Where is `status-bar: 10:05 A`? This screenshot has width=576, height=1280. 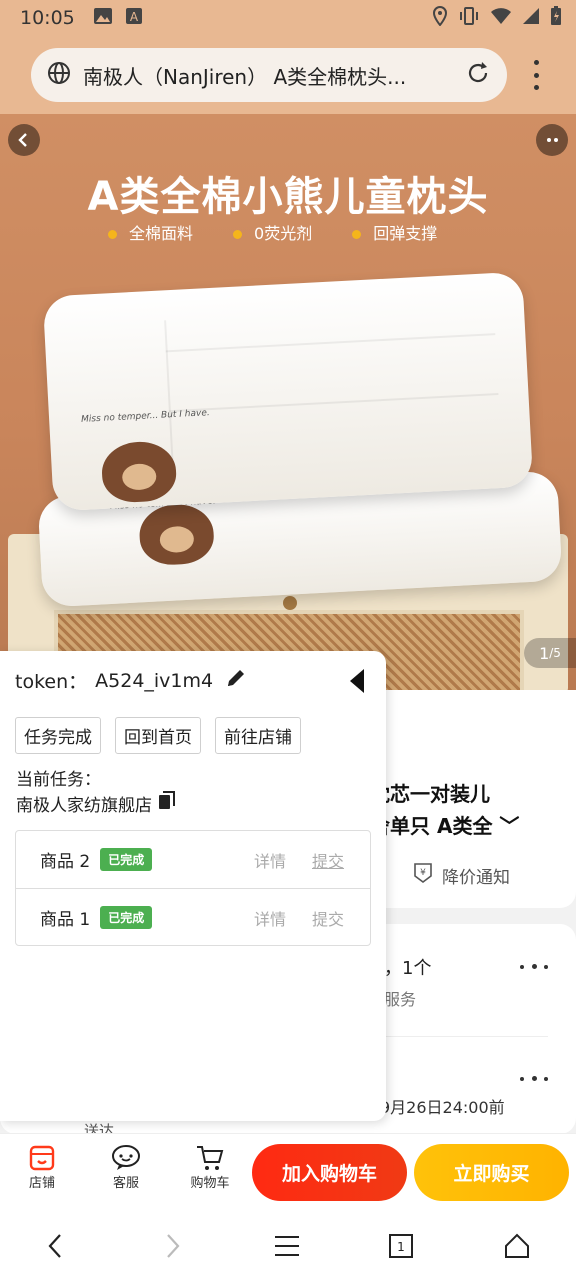
status-bar: 10:05 A is located at coordinates (288, 18).